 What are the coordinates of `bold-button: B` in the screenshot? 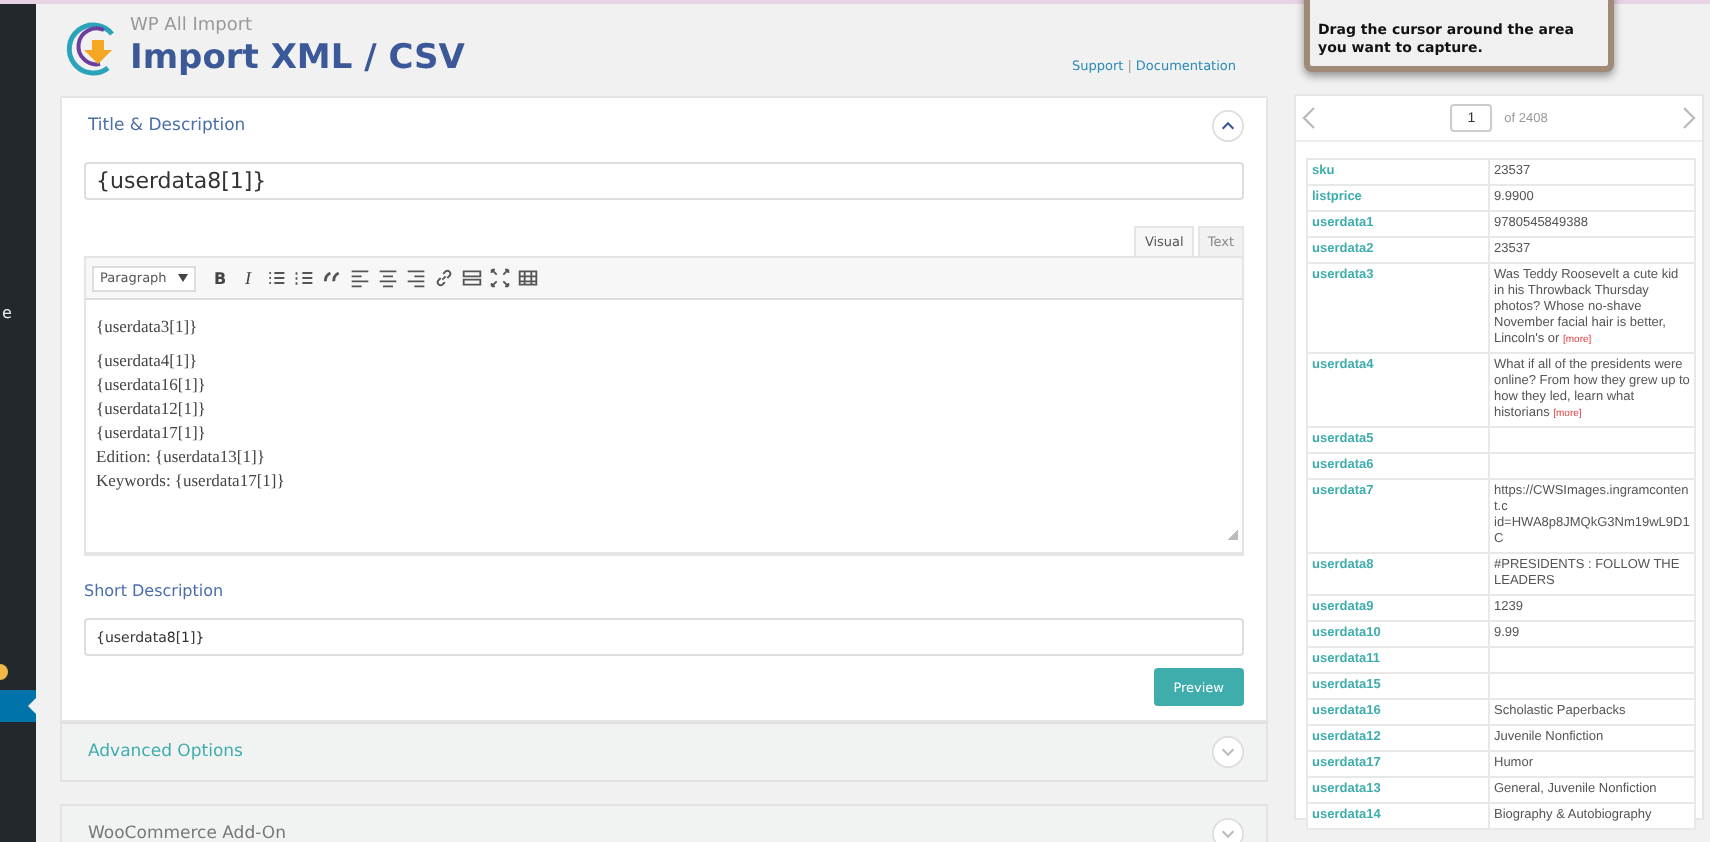 It's located at (220, 278).